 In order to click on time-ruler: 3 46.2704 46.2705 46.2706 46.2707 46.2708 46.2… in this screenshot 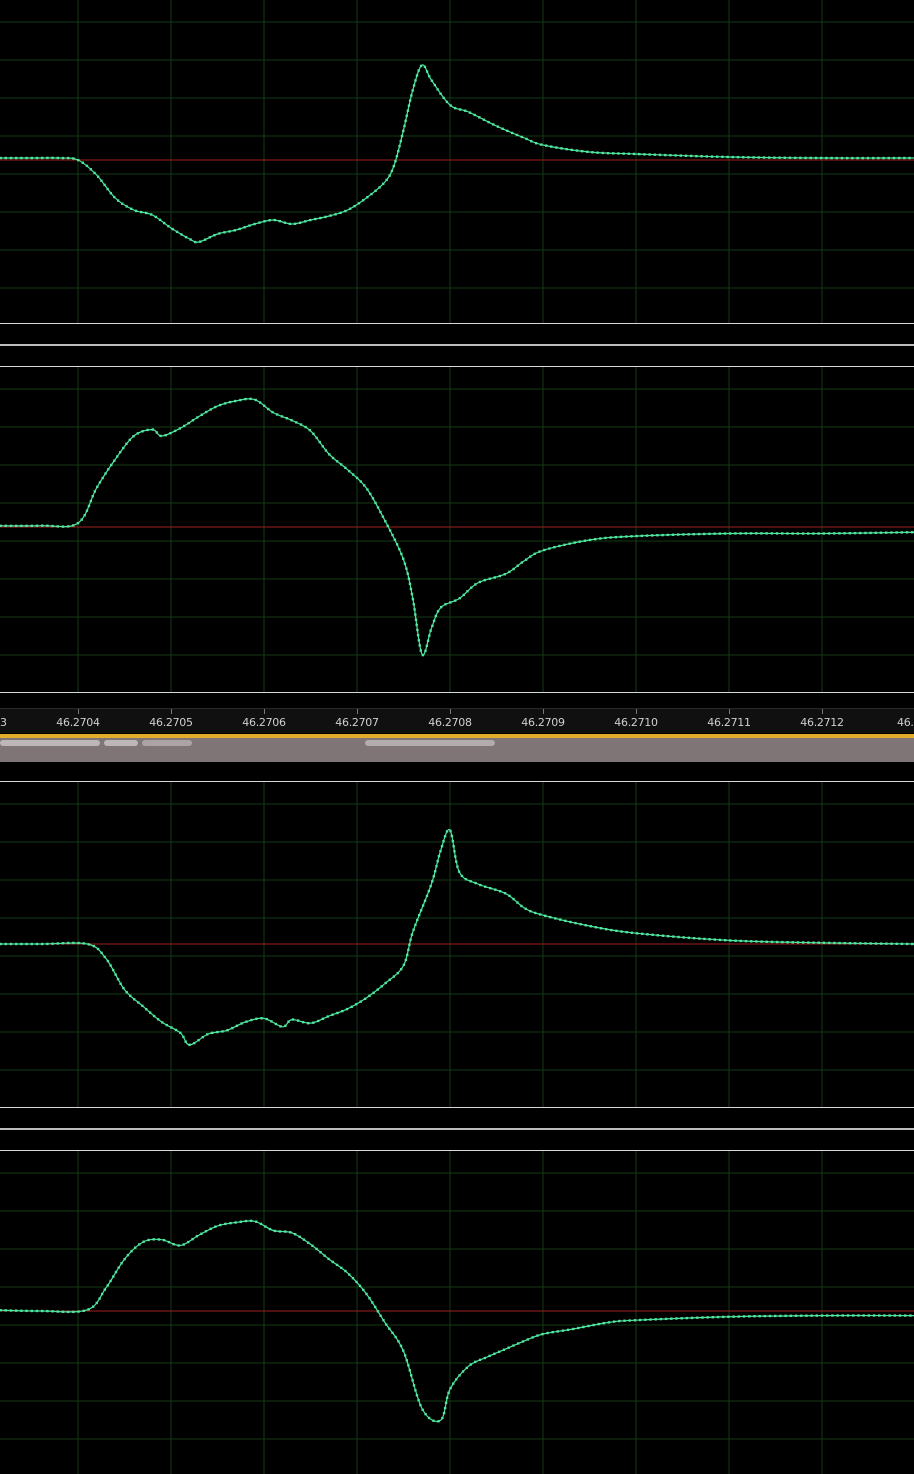, I will do `click(457, 720)`.